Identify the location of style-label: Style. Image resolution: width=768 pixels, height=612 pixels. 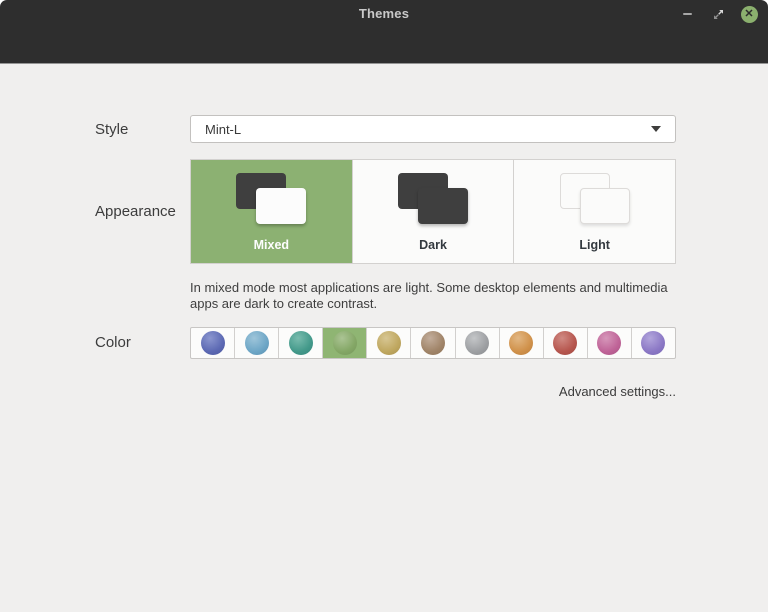
(112, 129).